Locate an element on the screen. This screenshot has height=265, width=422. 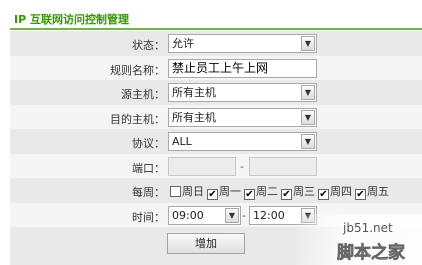
dest-host-value: 所有主机 is located at coordinates (194, 117).